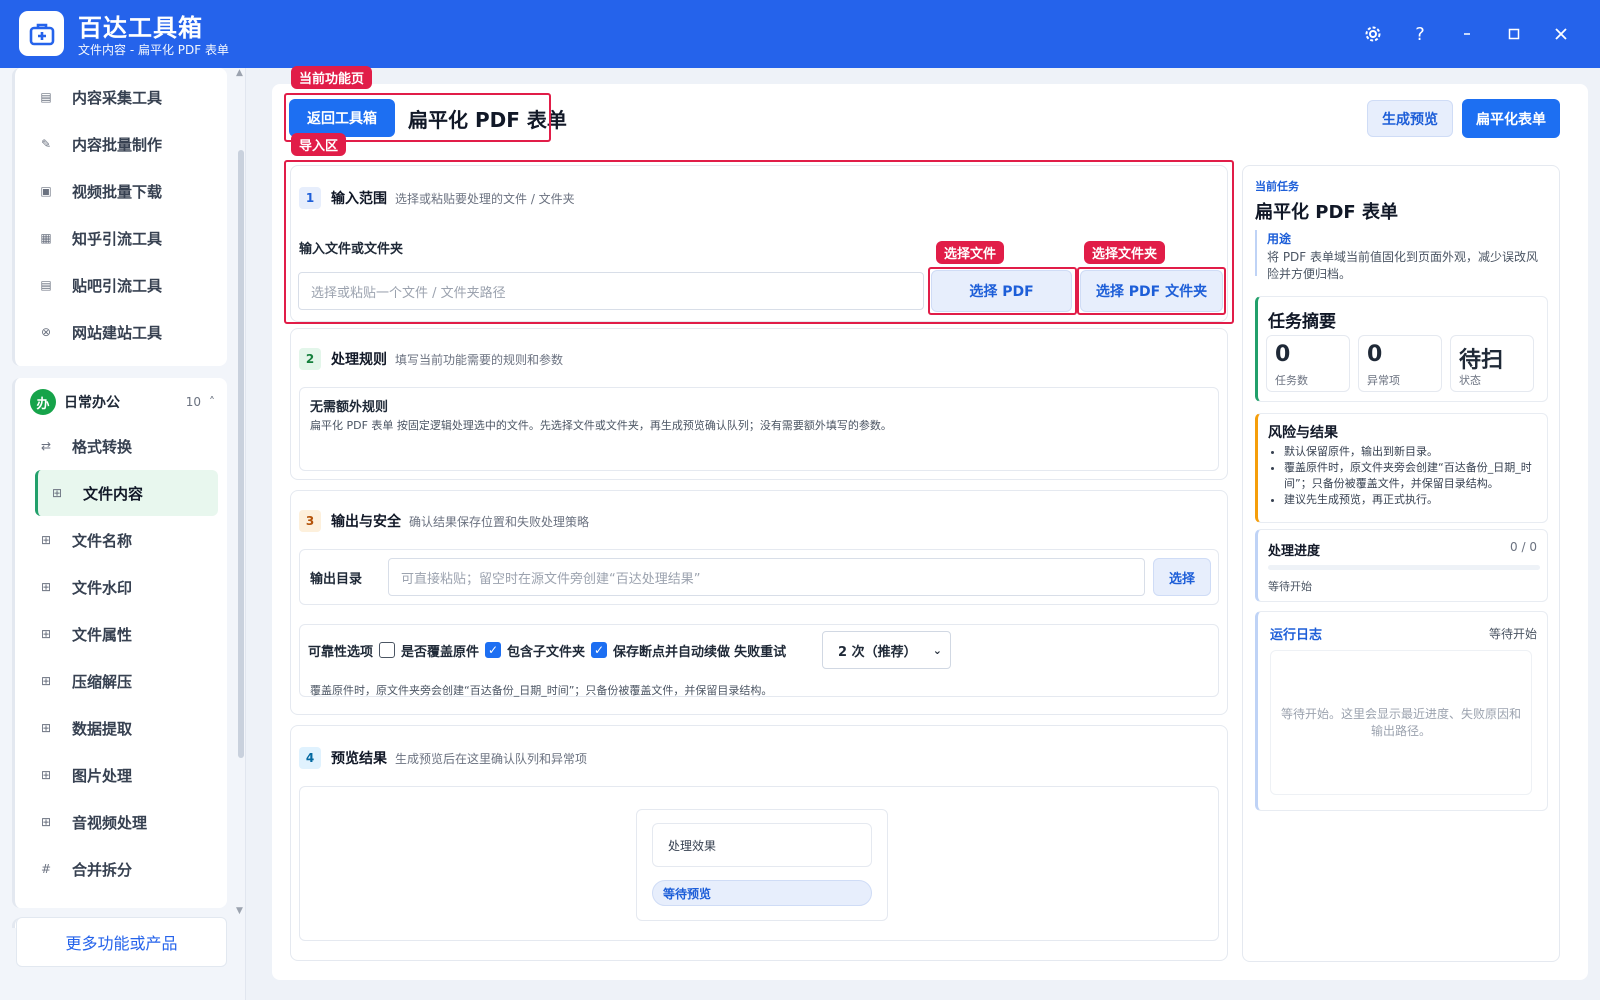  I want to click on checkbox-overwrite, so click(387, 650).